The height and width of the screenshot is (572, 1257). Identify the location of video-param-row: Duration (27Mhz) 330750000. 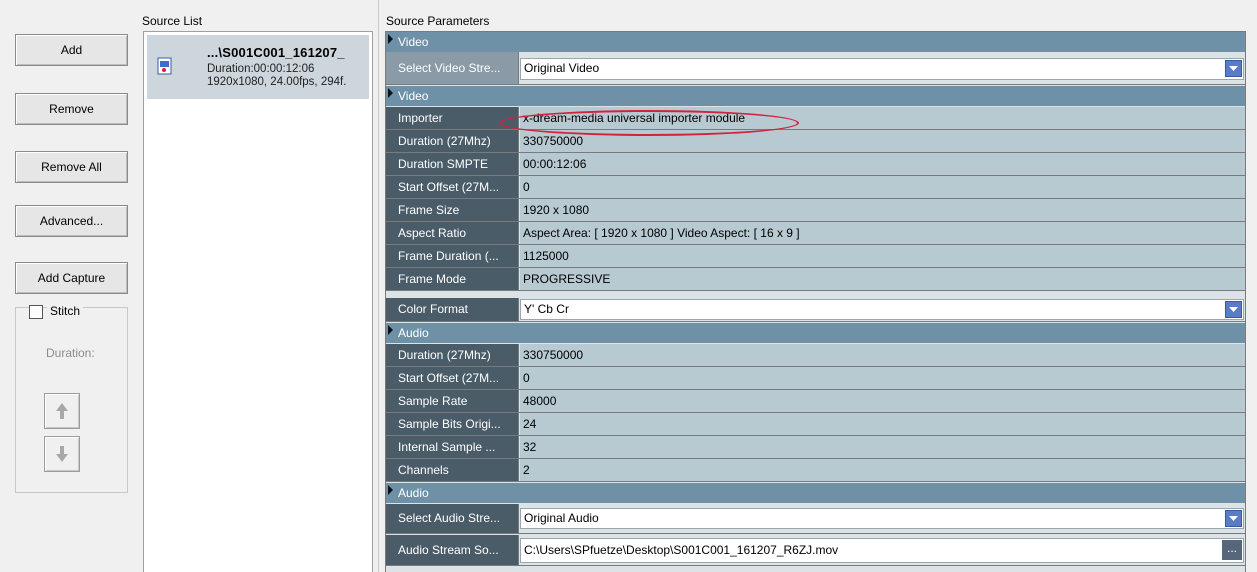
(815, 141).